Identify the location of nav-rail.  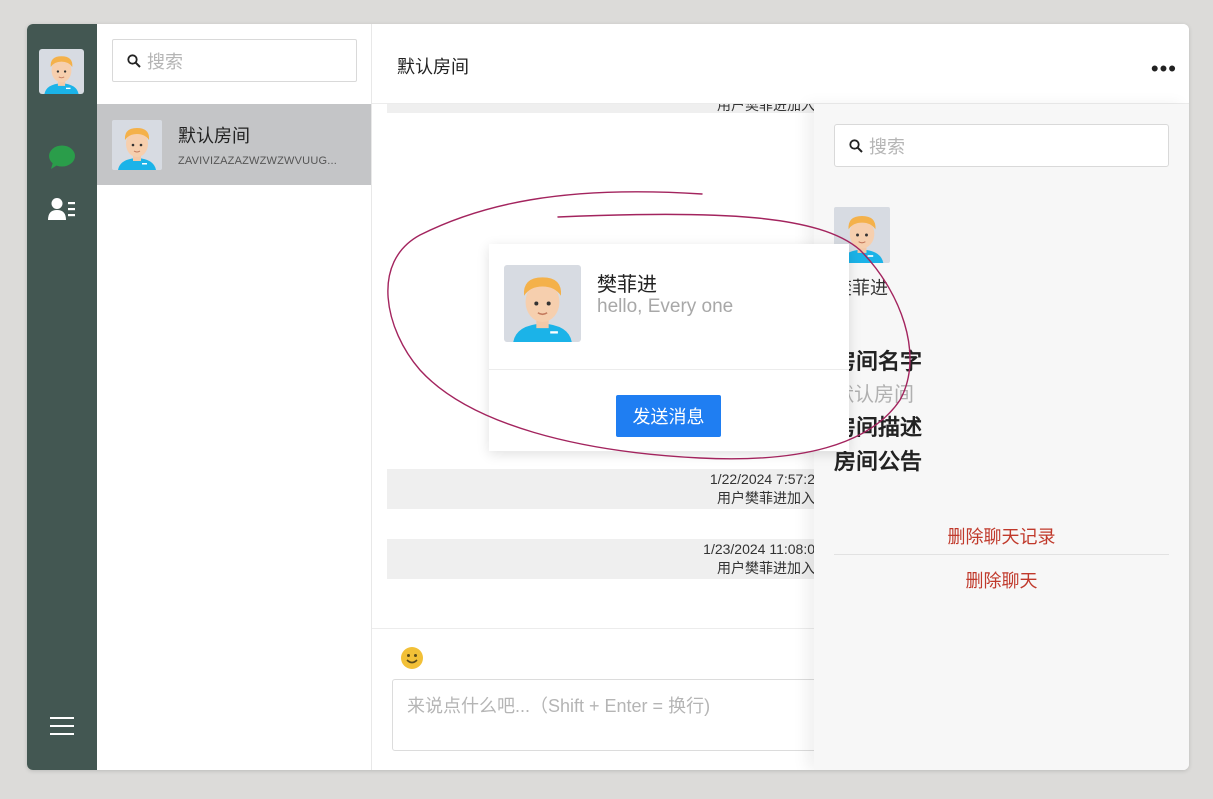
(62, 397).